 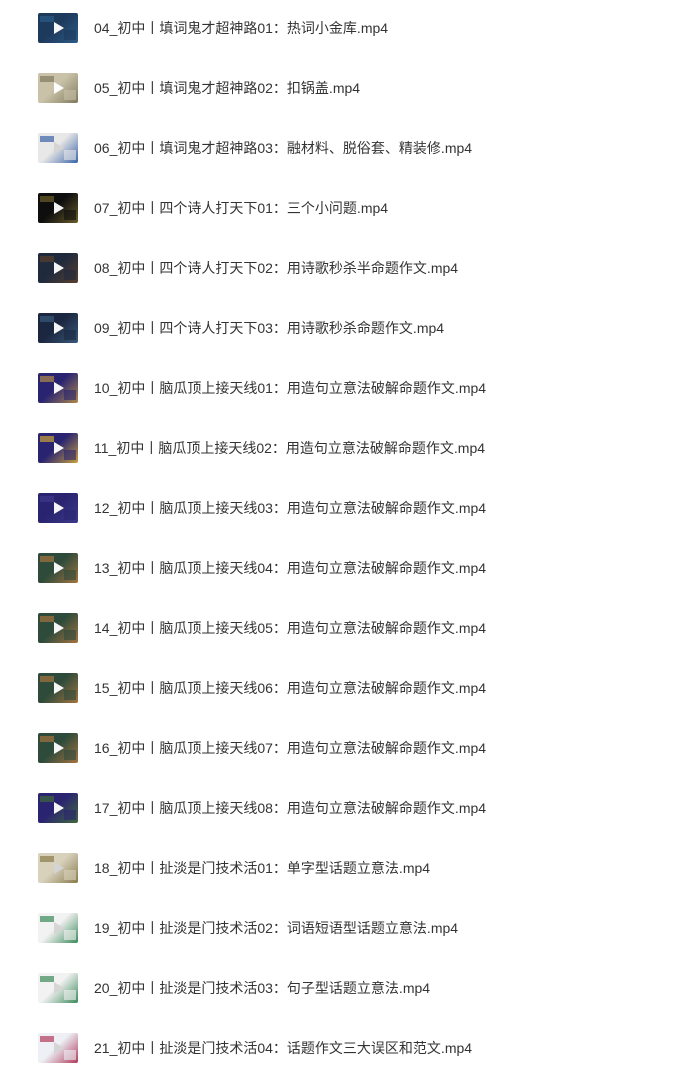 I want to click on file-row: 19_初中丨扯淡是门技术活02：词语短语型话题立意法.mp4, so click(x=337, y=930).